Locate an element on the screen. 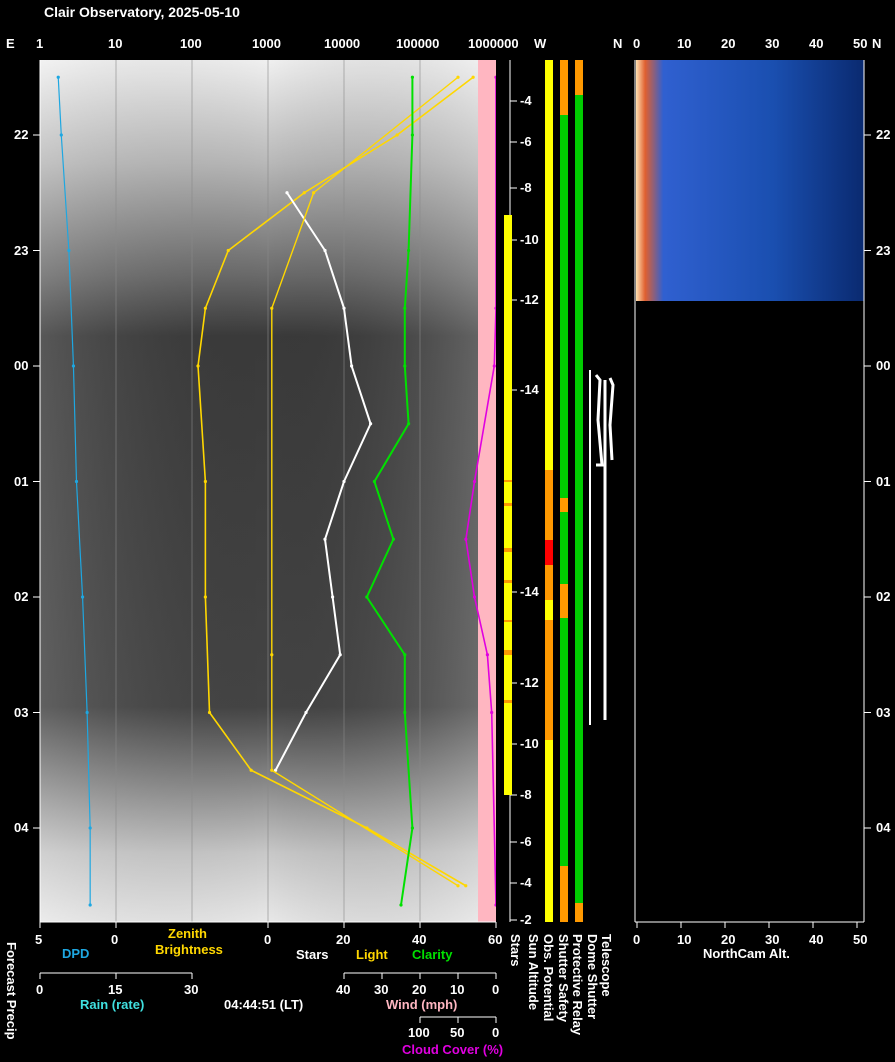 Image resolution: width=895 pixels, height=1062 pixels. brightness-tick-label: 100000 is located at coordinates (418, 43).